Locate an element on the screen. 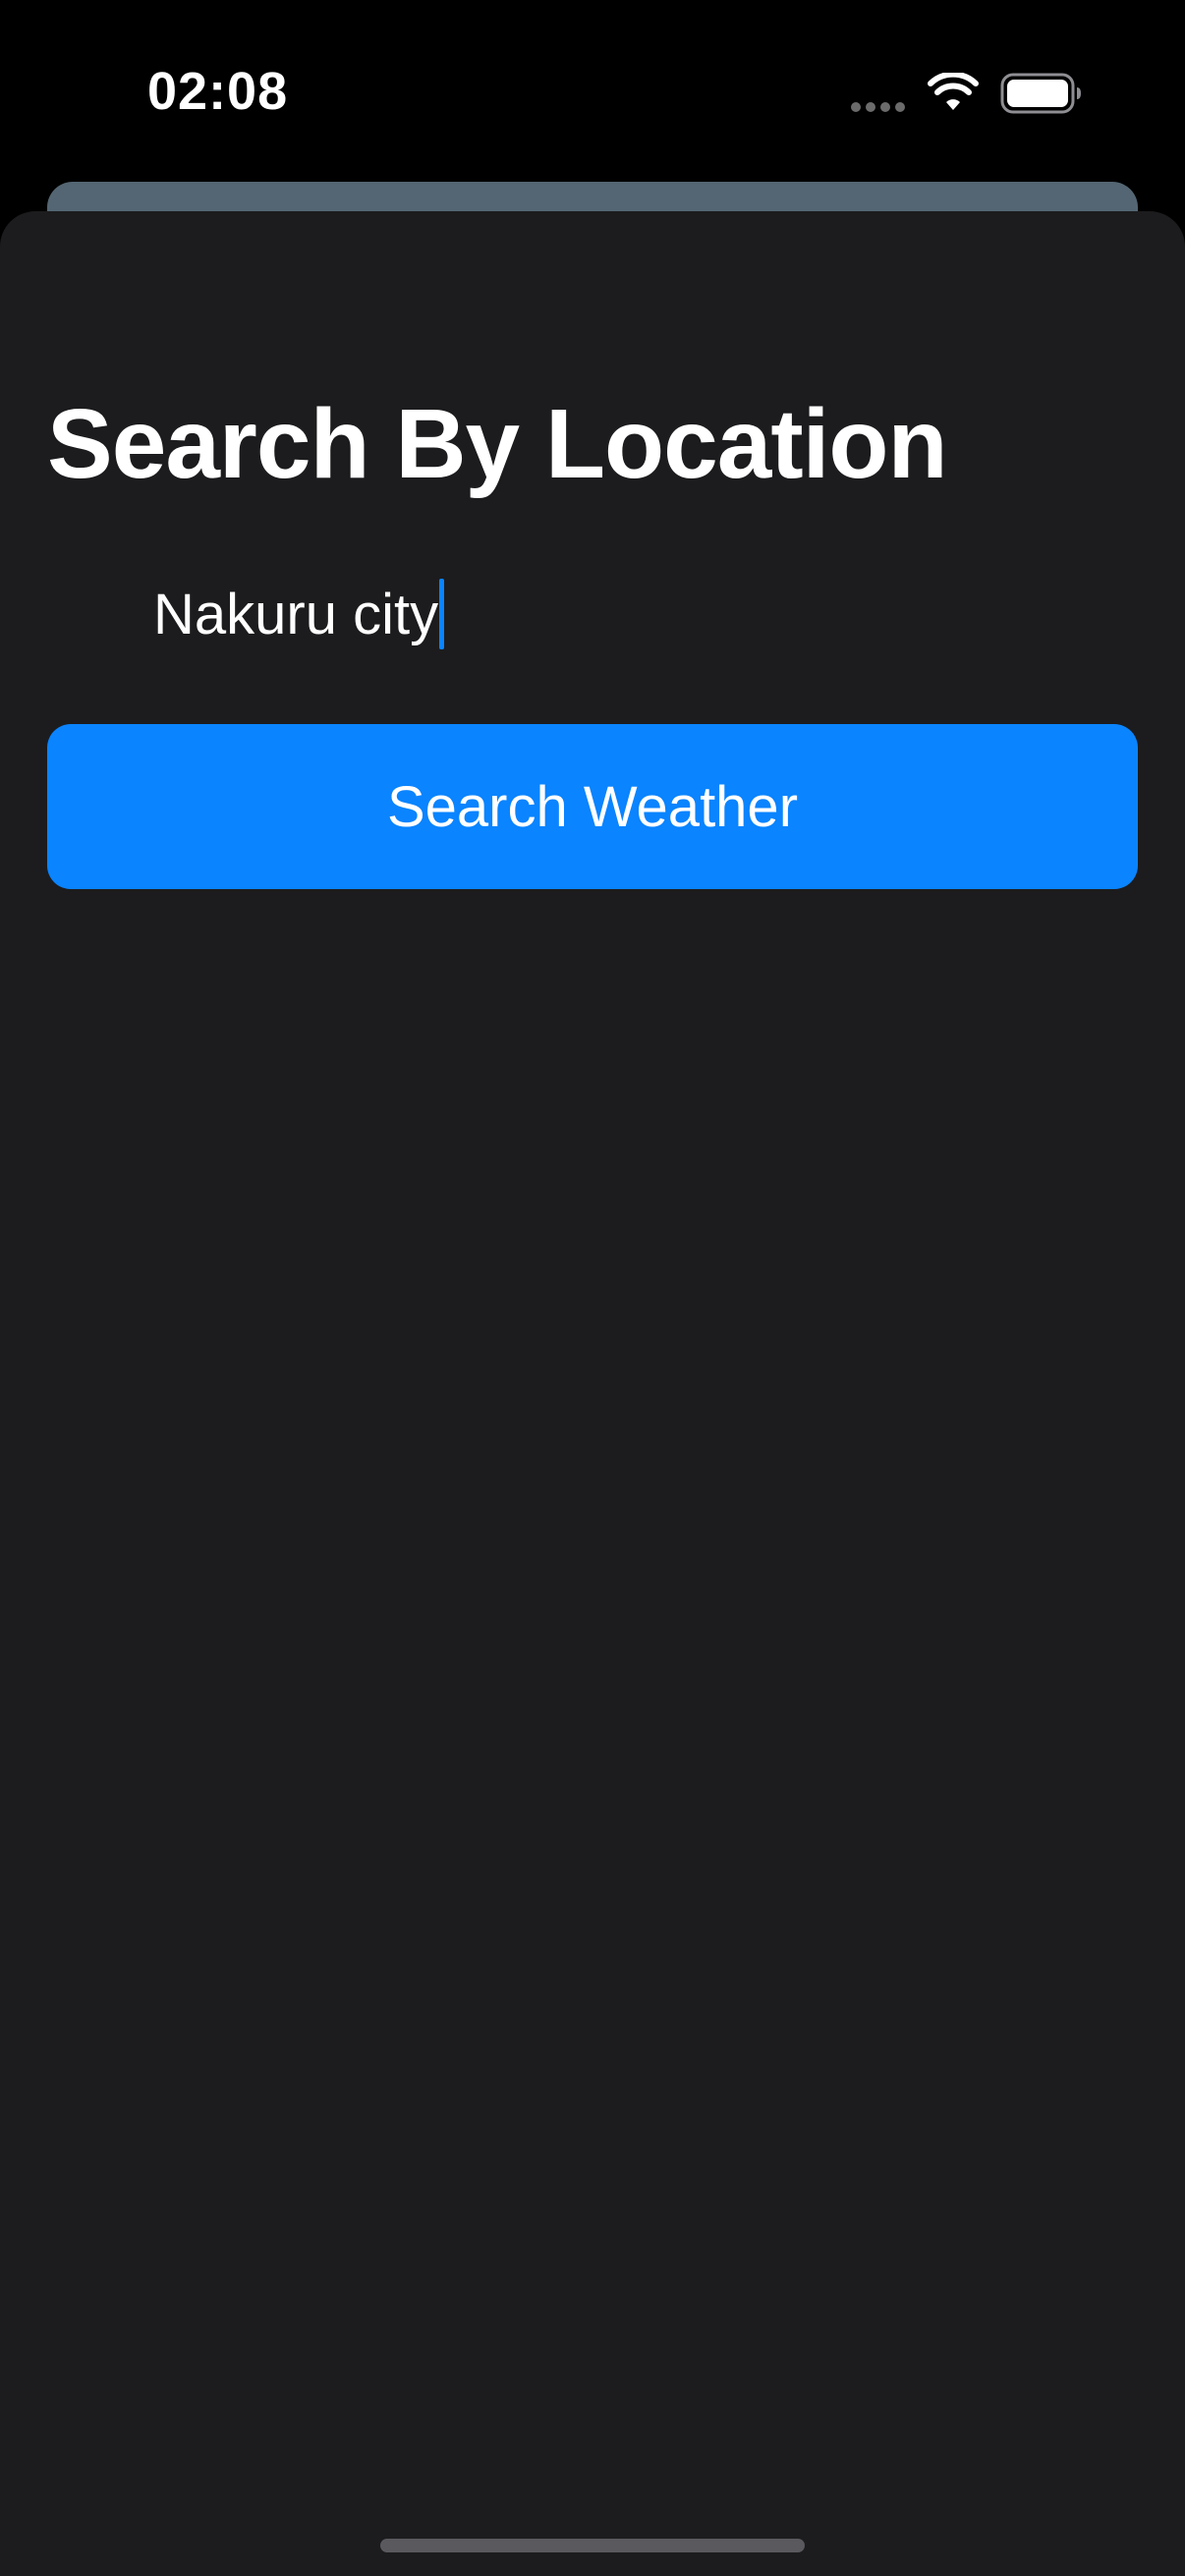  status-bar: 02:08 is located at coordinates (592, 93).